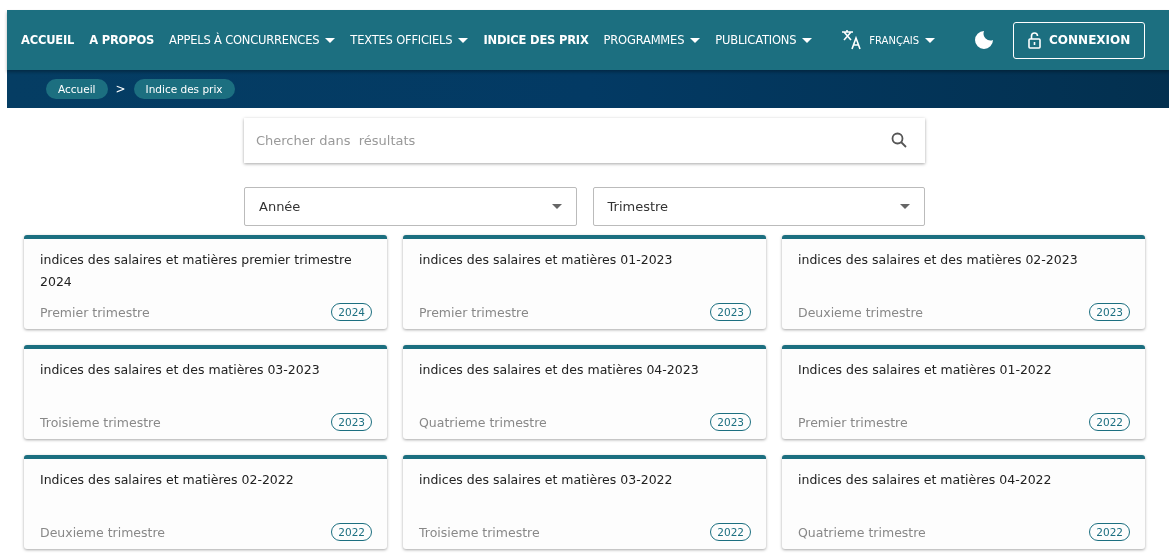 This screenshot has height=556, width=1169. Describe the element at coordinates (652, 40) in the screenshot. I see `nav-link: PROGRAMMES` at that location.